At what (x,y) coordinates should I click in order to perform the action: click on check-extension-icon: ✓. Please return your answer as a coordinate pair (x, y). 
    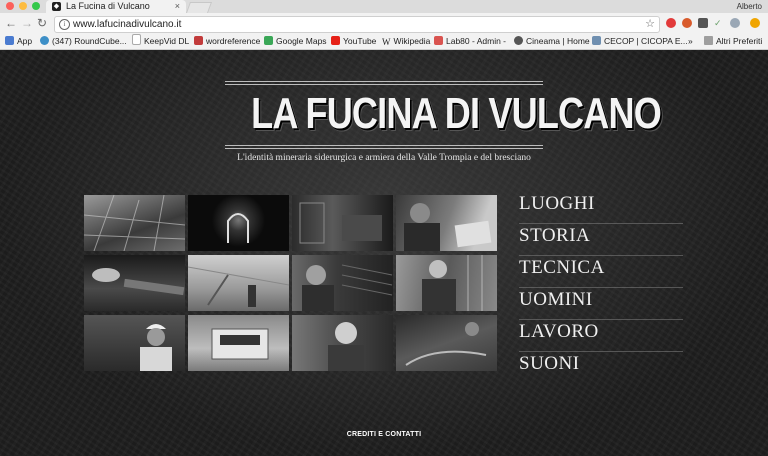
    Looking at the image, I should click on (719, 23).